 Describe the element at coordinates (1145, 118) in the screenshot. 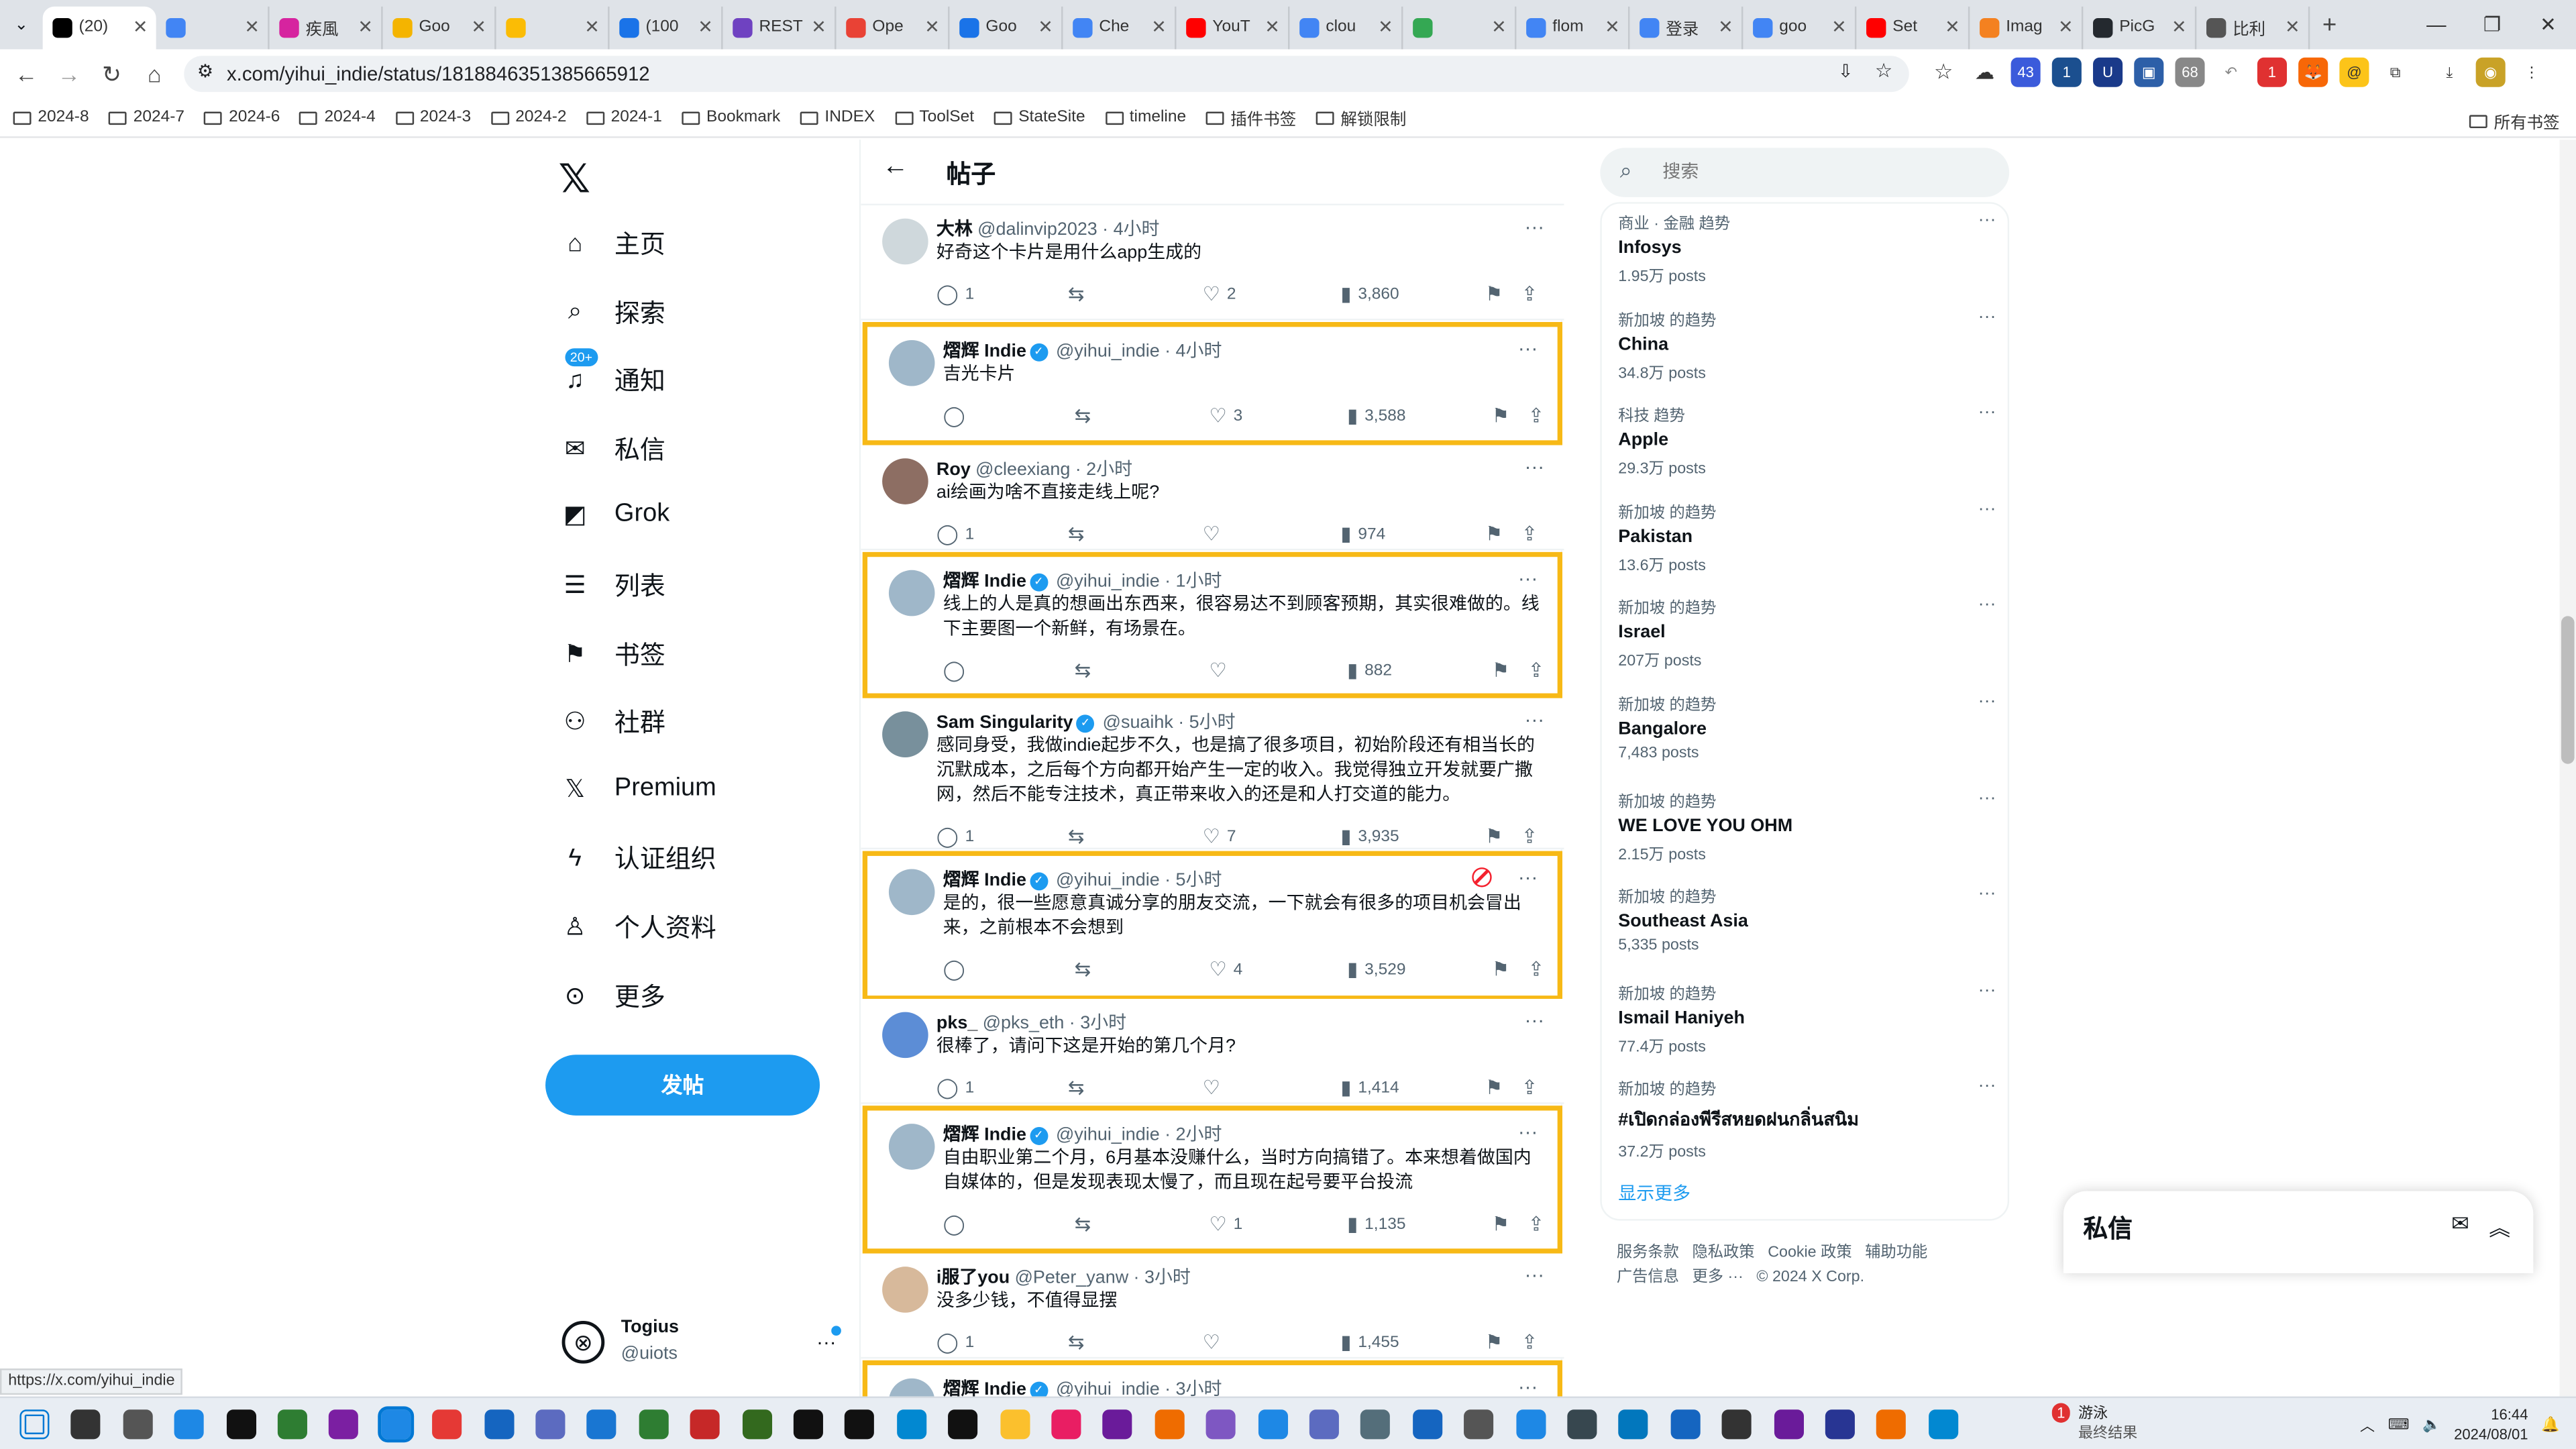

I see `bookmark-item: timeline` at that location.